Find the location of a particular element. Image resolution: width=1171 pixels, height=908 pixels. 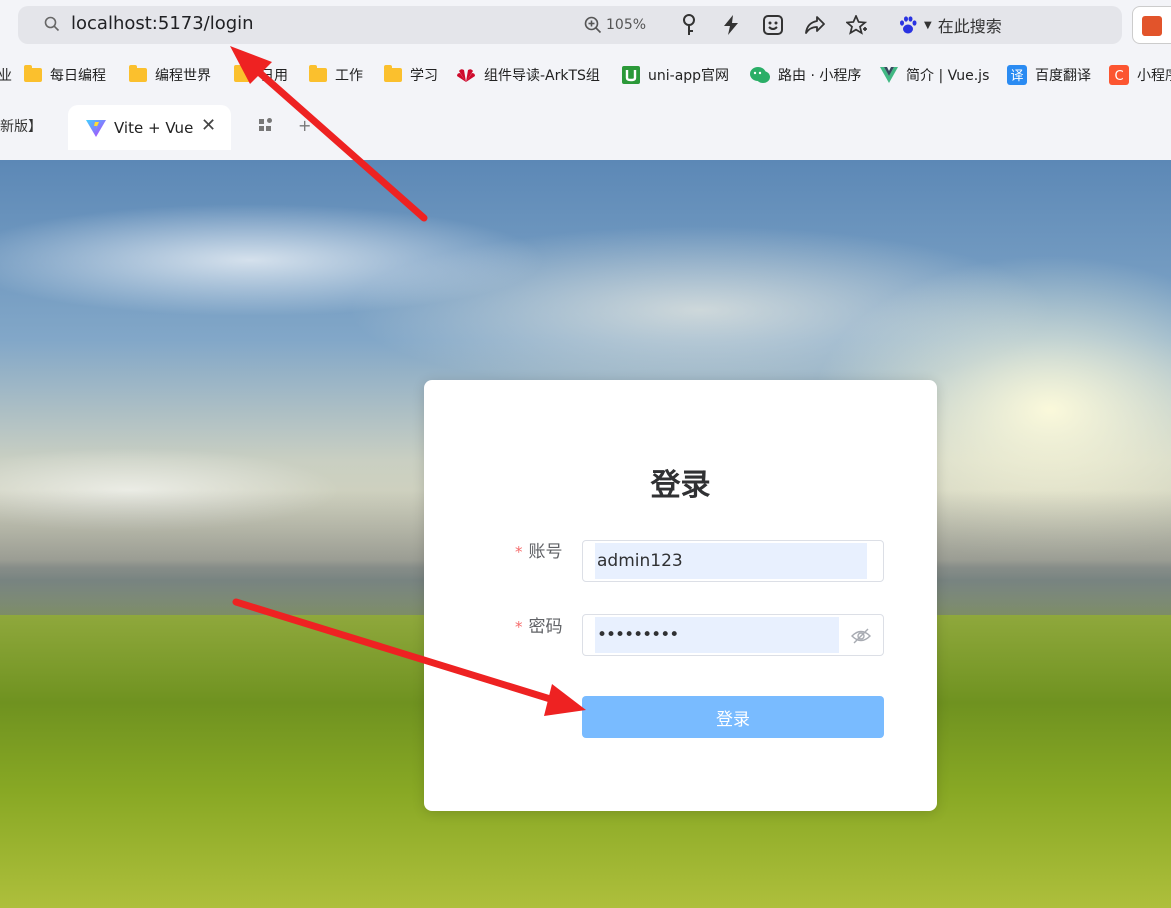

bookmark-label: 路由 · 小程序 is located at coordinates (820, 76).